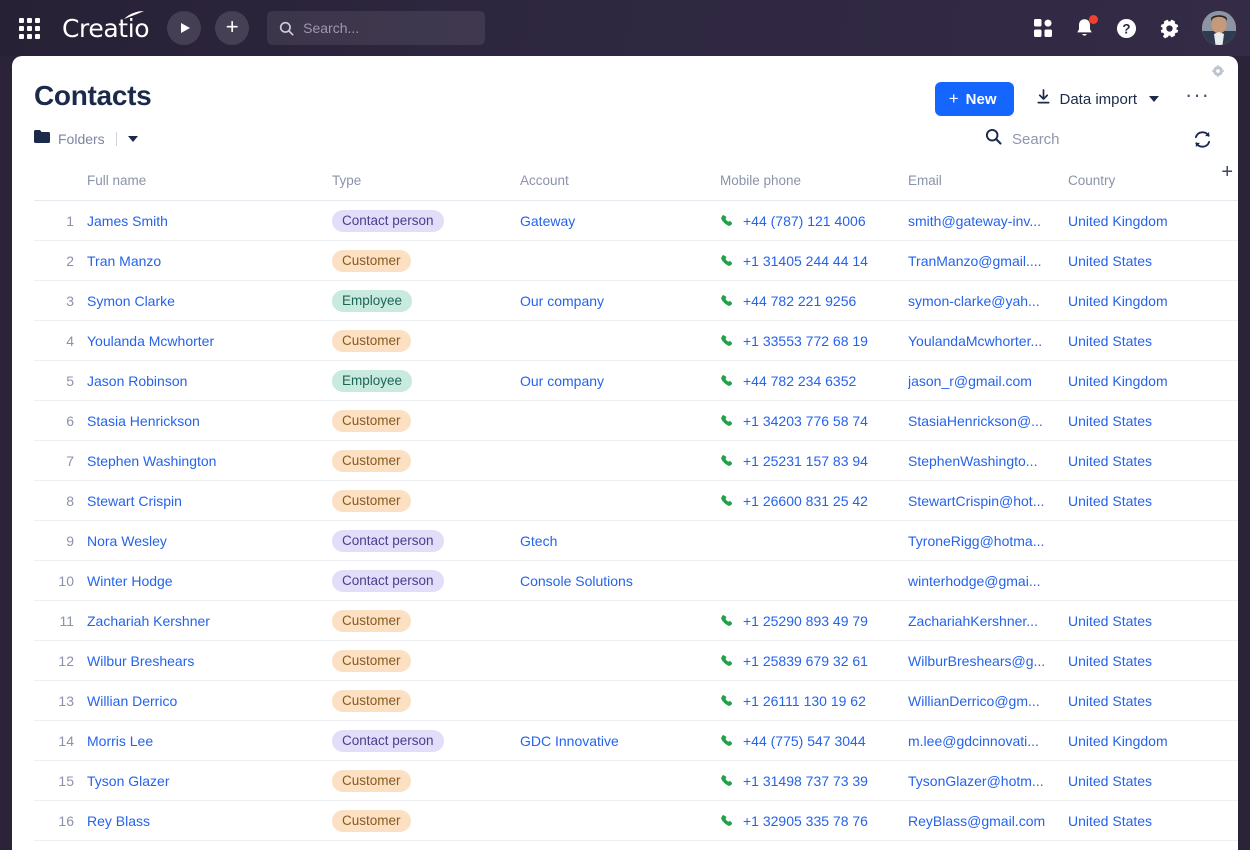 The image size is (1250, 850). I want to click on contact-name-link: Jason Robinson, so click(137, 381).